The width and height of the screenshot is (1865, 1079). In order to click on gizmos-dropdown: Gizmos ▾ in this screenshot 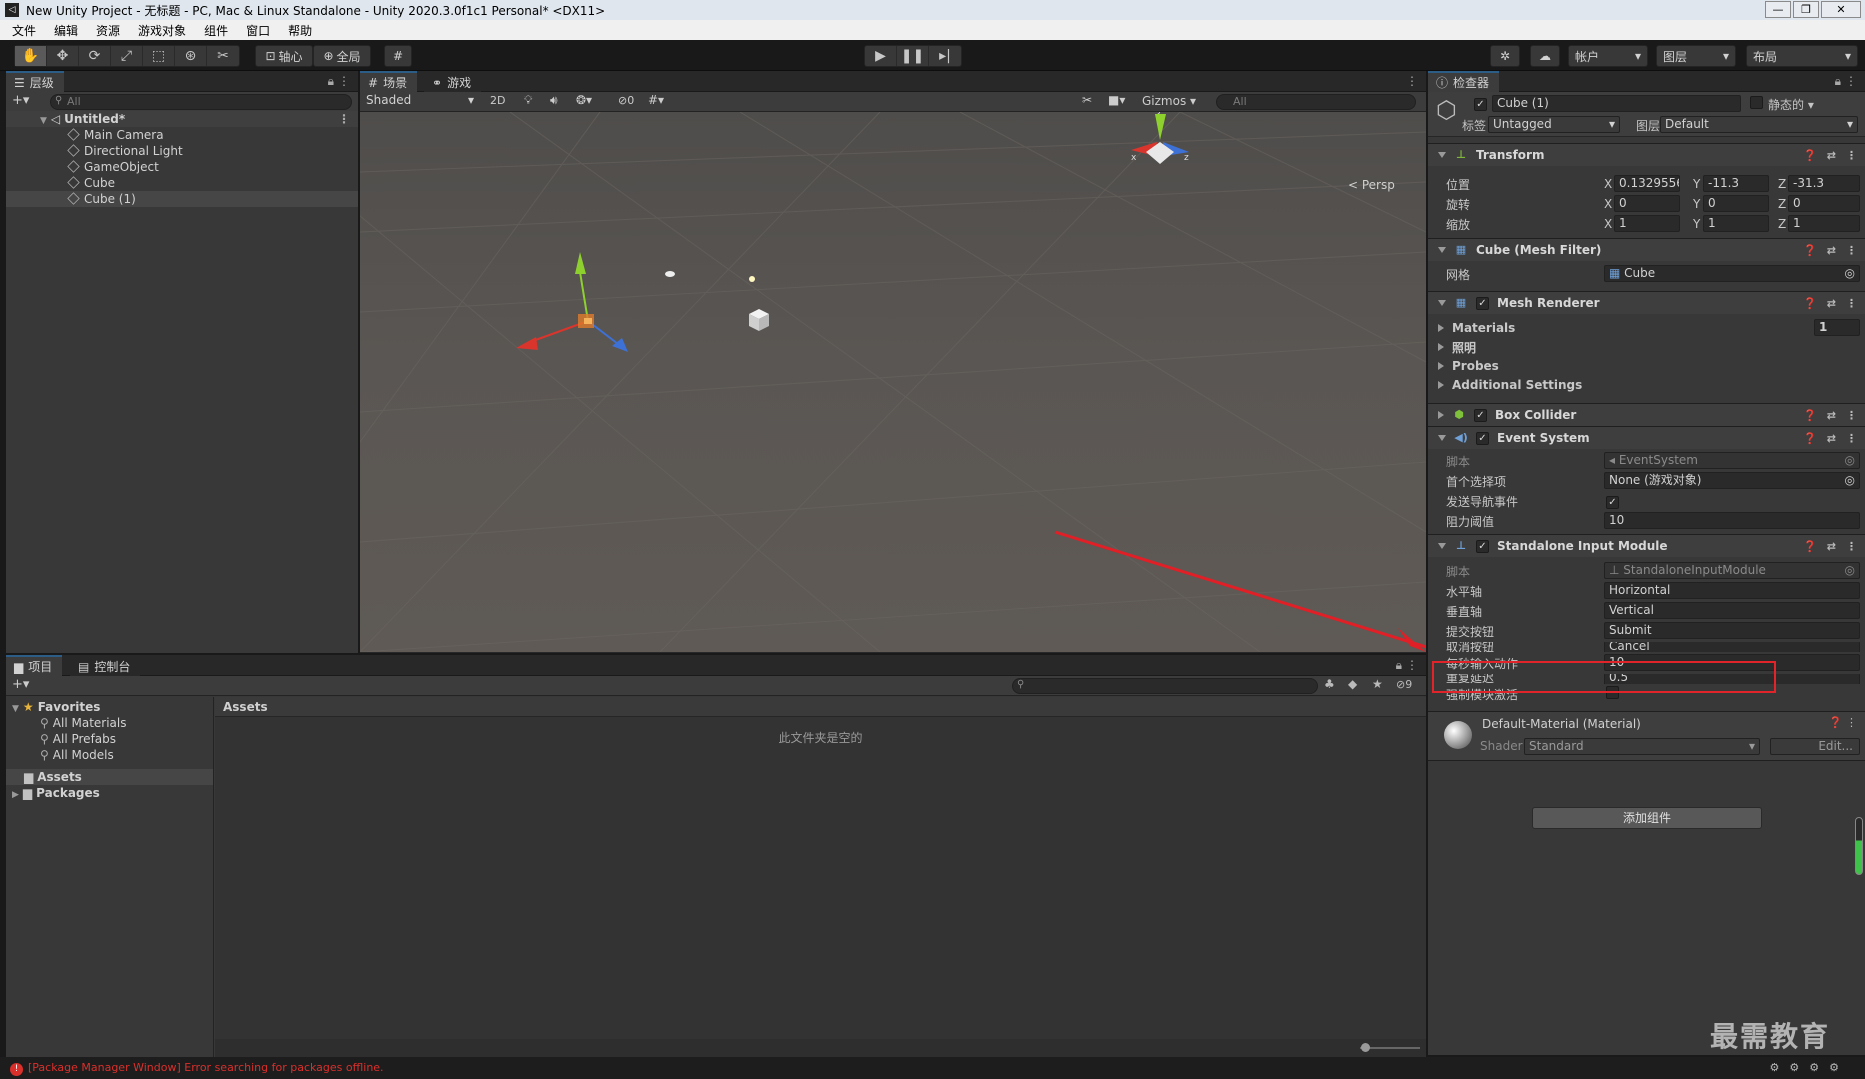, I will do `click(1169, 101)`.